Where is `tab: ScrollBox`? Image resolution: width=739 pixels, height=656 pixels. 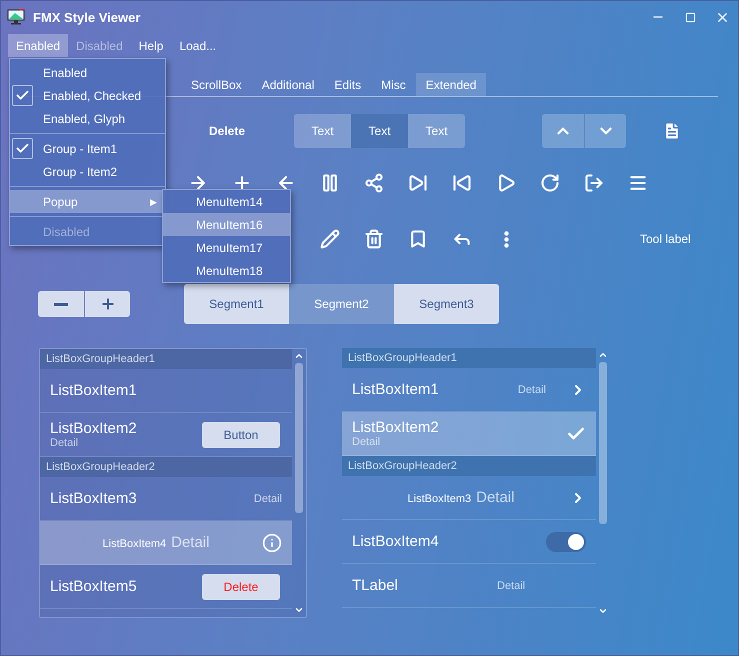
tab: ScrollBox is located at coordinates (216, 84).